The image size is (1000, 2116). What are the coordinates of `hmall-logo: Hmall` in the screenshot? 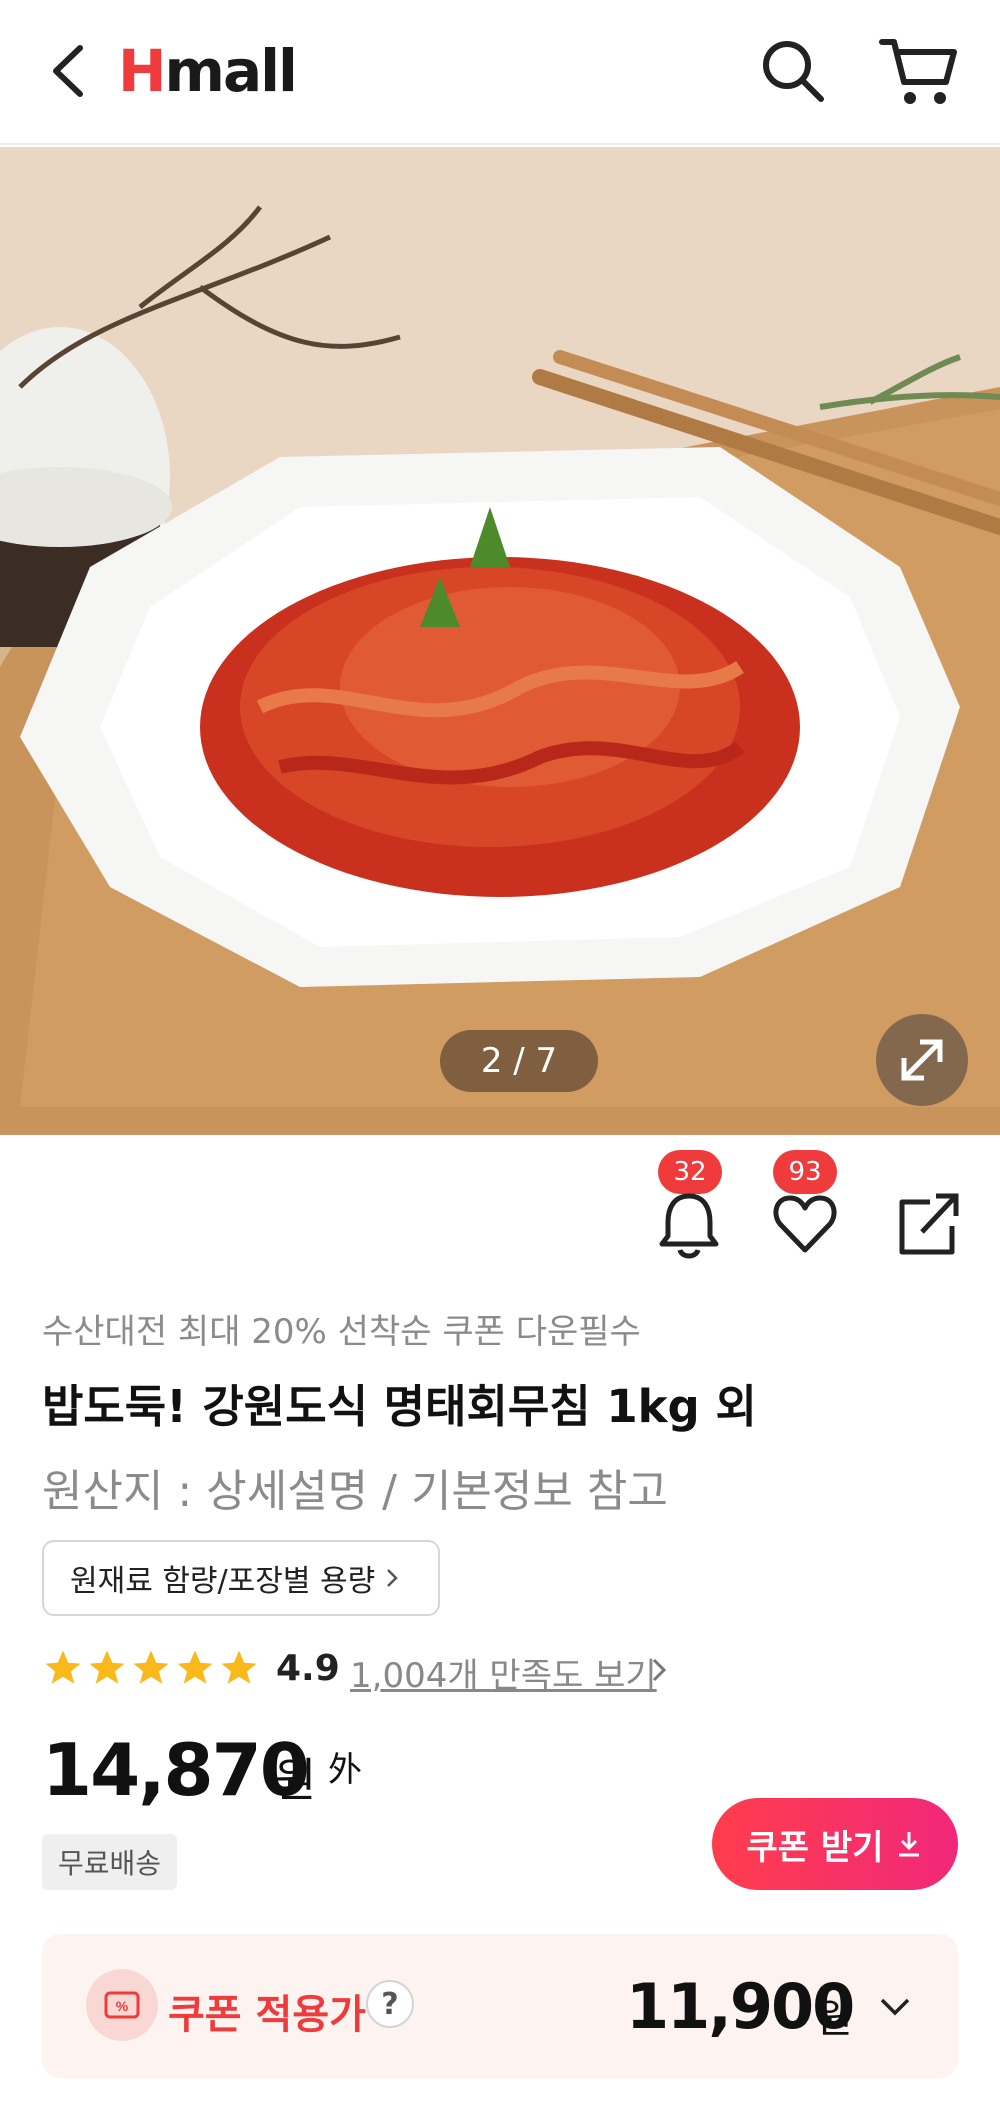 It's located at (208, 71).